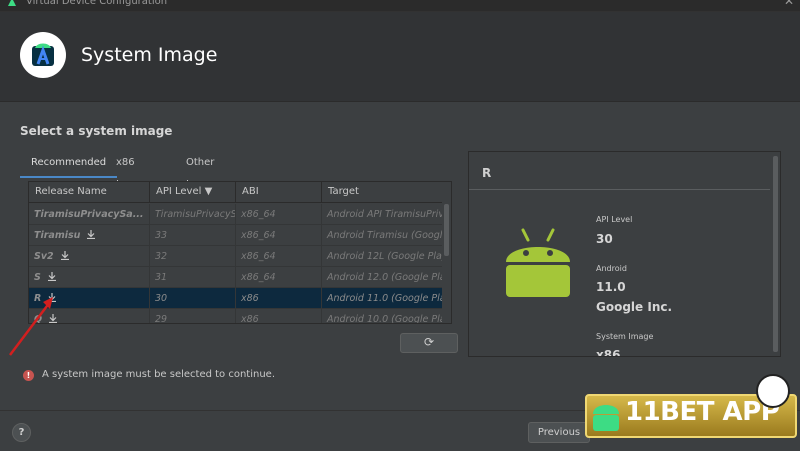 This screenshot has width=800, height=451. I want to click on refresh-icon: ⟳, so click(429, 342).